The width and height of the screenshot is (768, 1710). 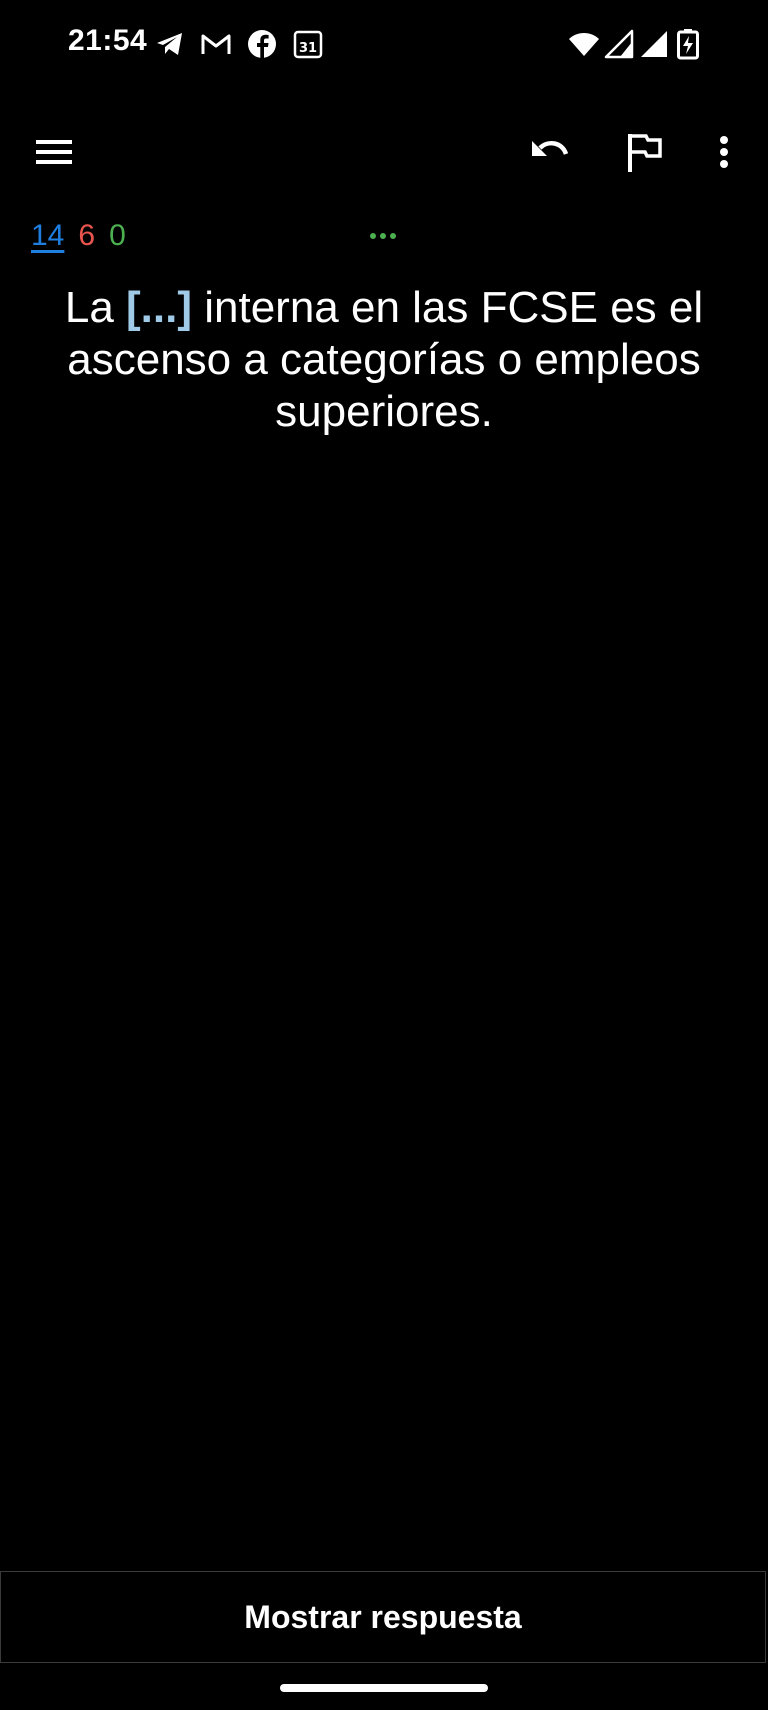 What do you see at coordinates (550, 152) in the screenshot?
I see `undo-icon` at bounding box center [550, 152].